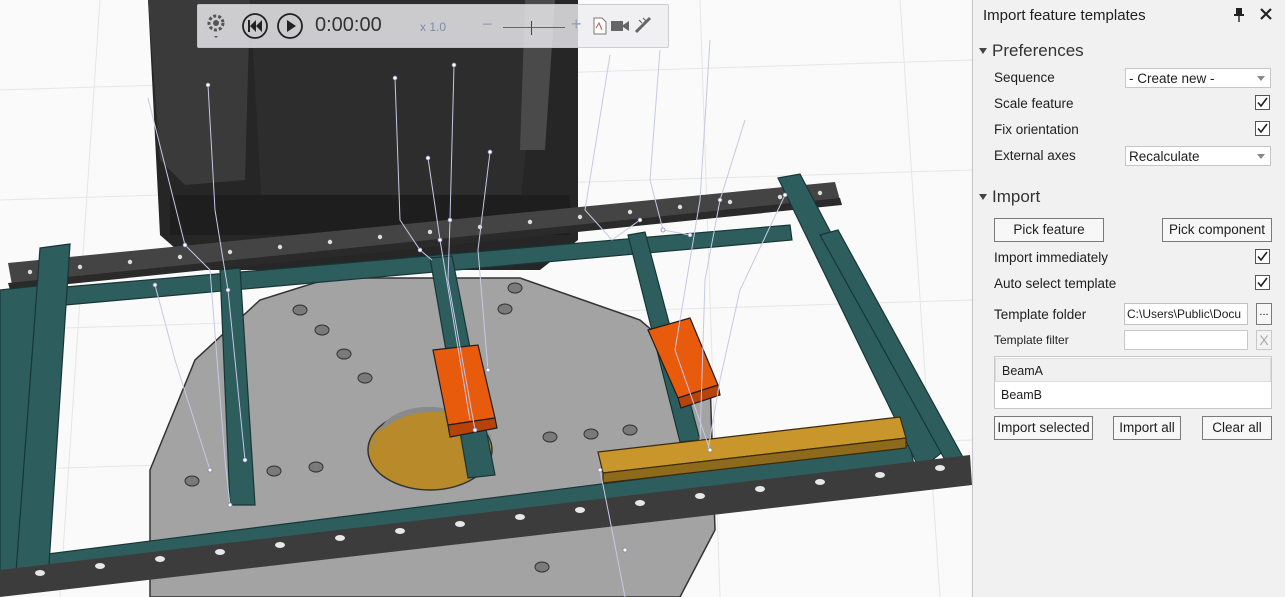 Image resolution: width=1285 pixels, height=597 pixels. I want to click on template-folder-input: C:\Users\Public\Docu, so click(1186, 314).